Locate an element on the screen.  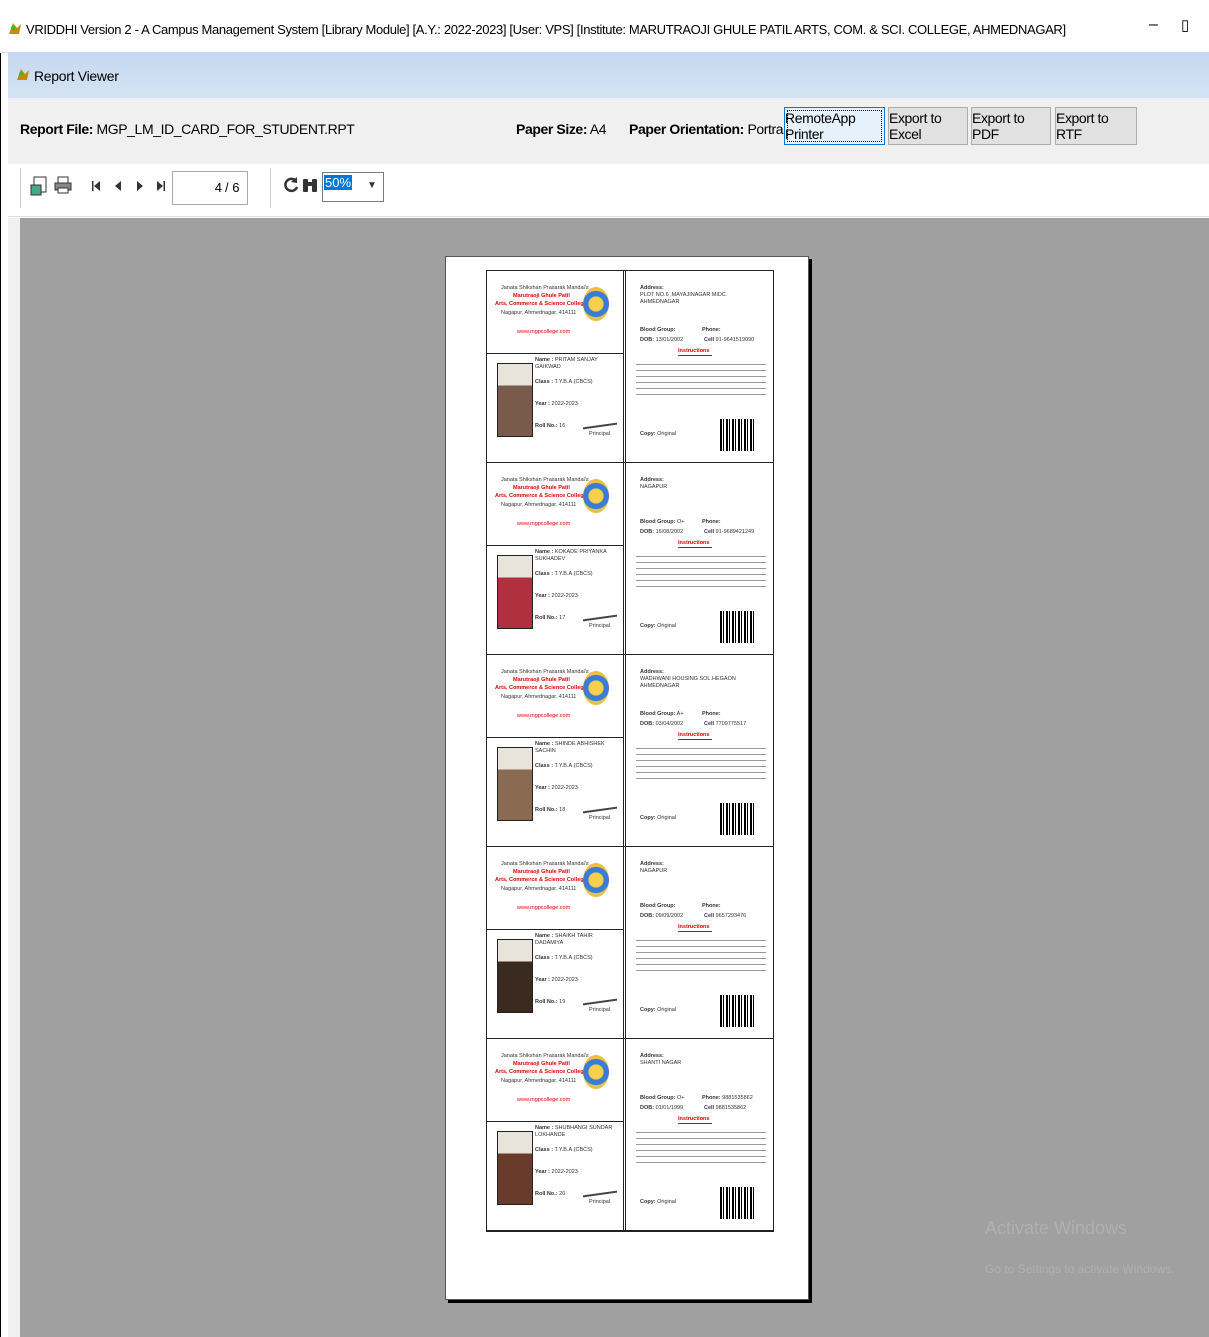
export-excel-button: Export to Excel is located at coordinates (928, 126).